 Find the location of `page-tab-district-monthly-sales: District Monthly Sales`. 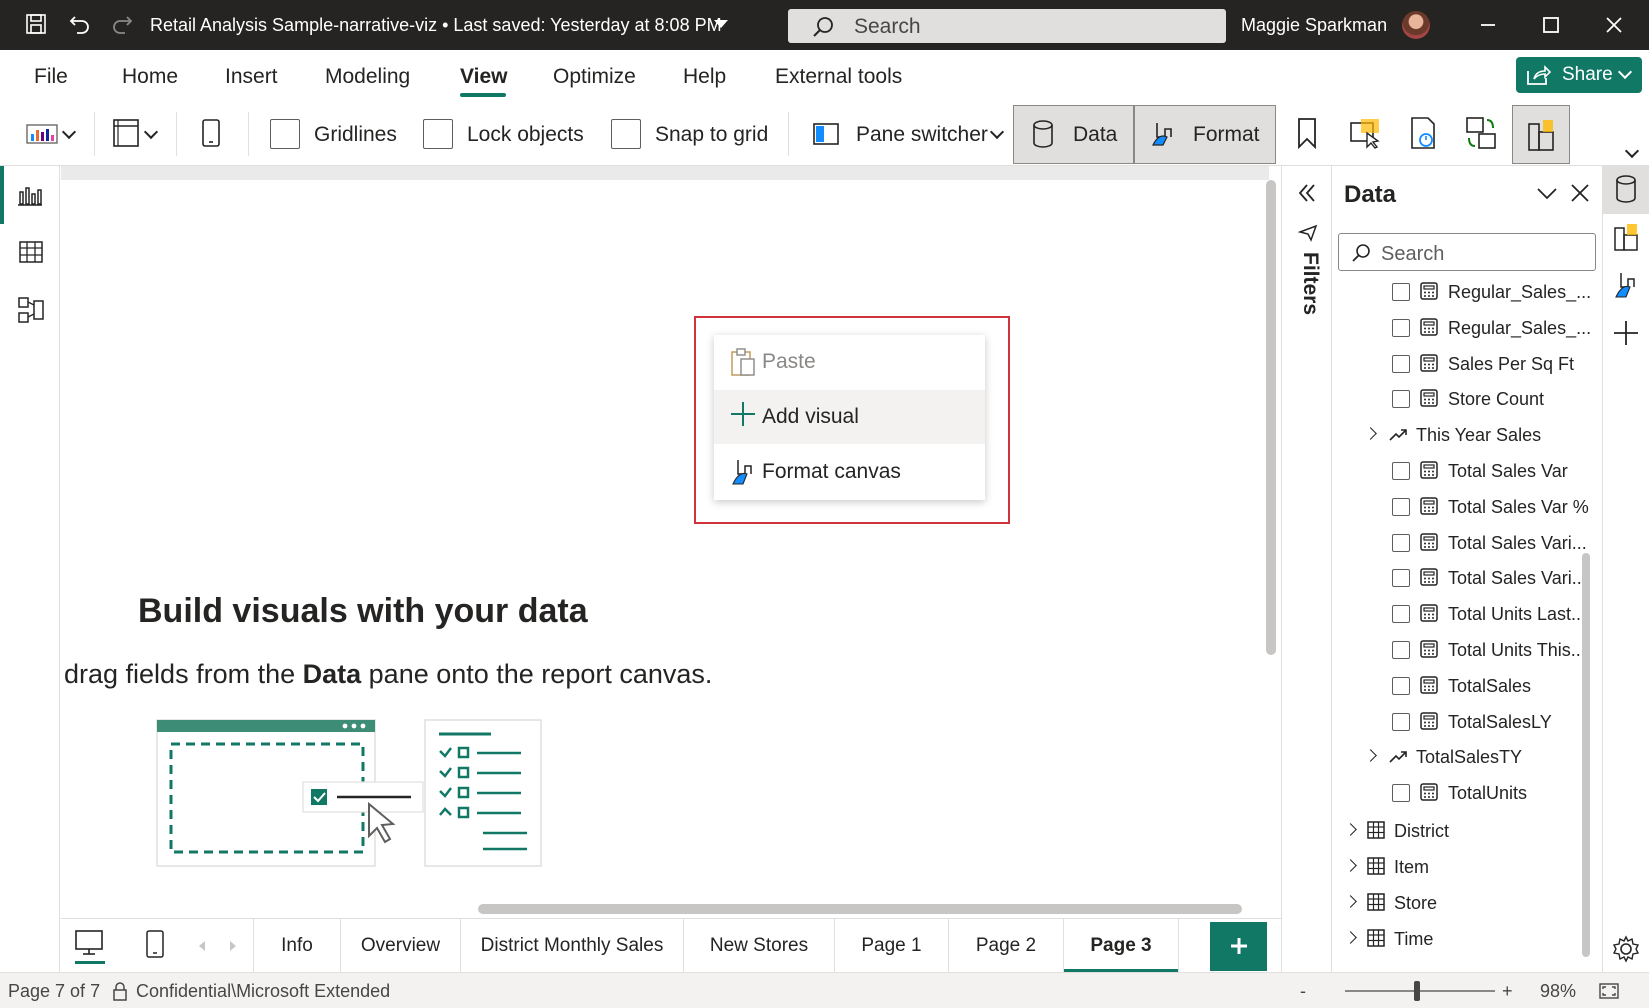

page-tab-district-monthly-sales: District Monthly Sales is located at coordinates (572, 946).